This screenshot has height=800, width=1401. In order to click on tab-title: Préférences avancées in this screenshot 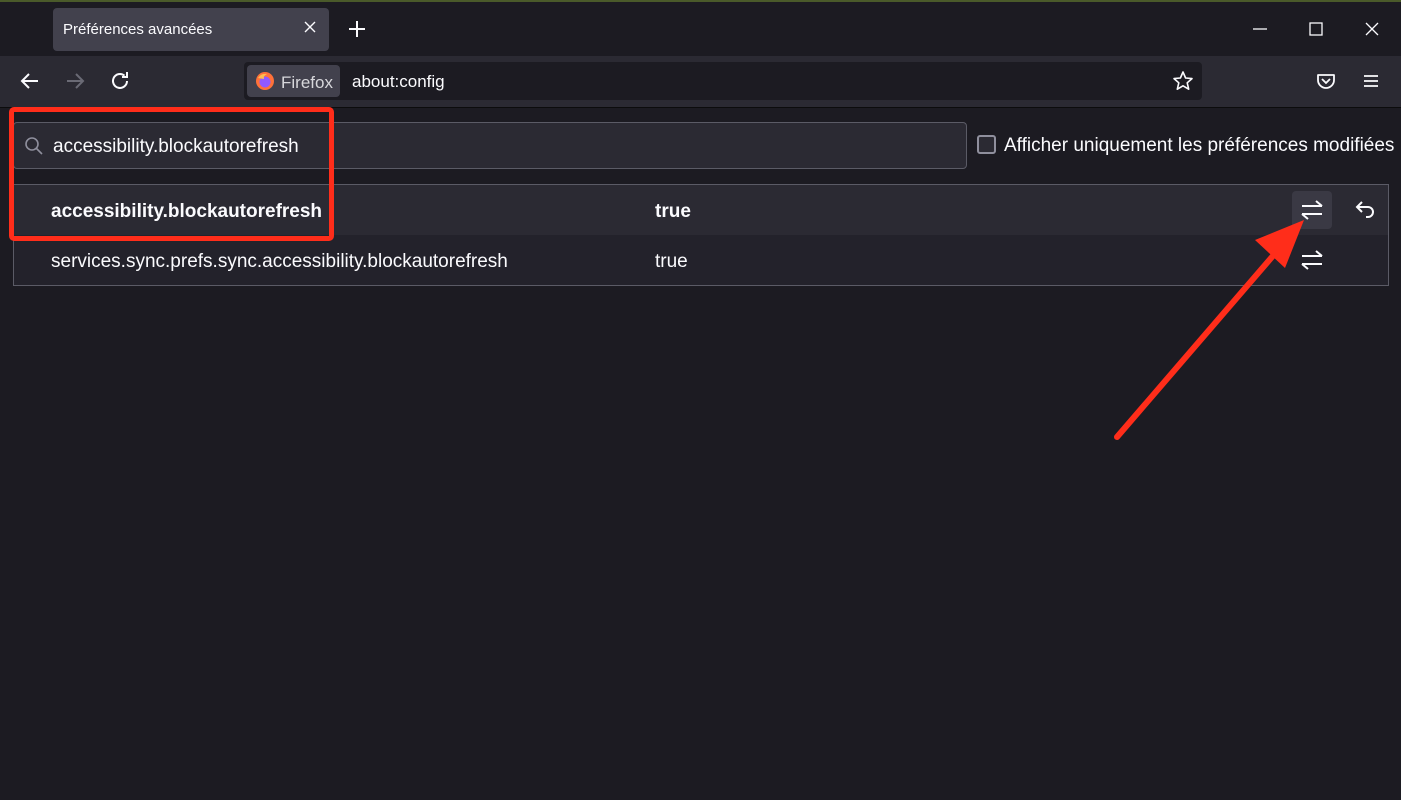, I will do `click(138, 29)`.